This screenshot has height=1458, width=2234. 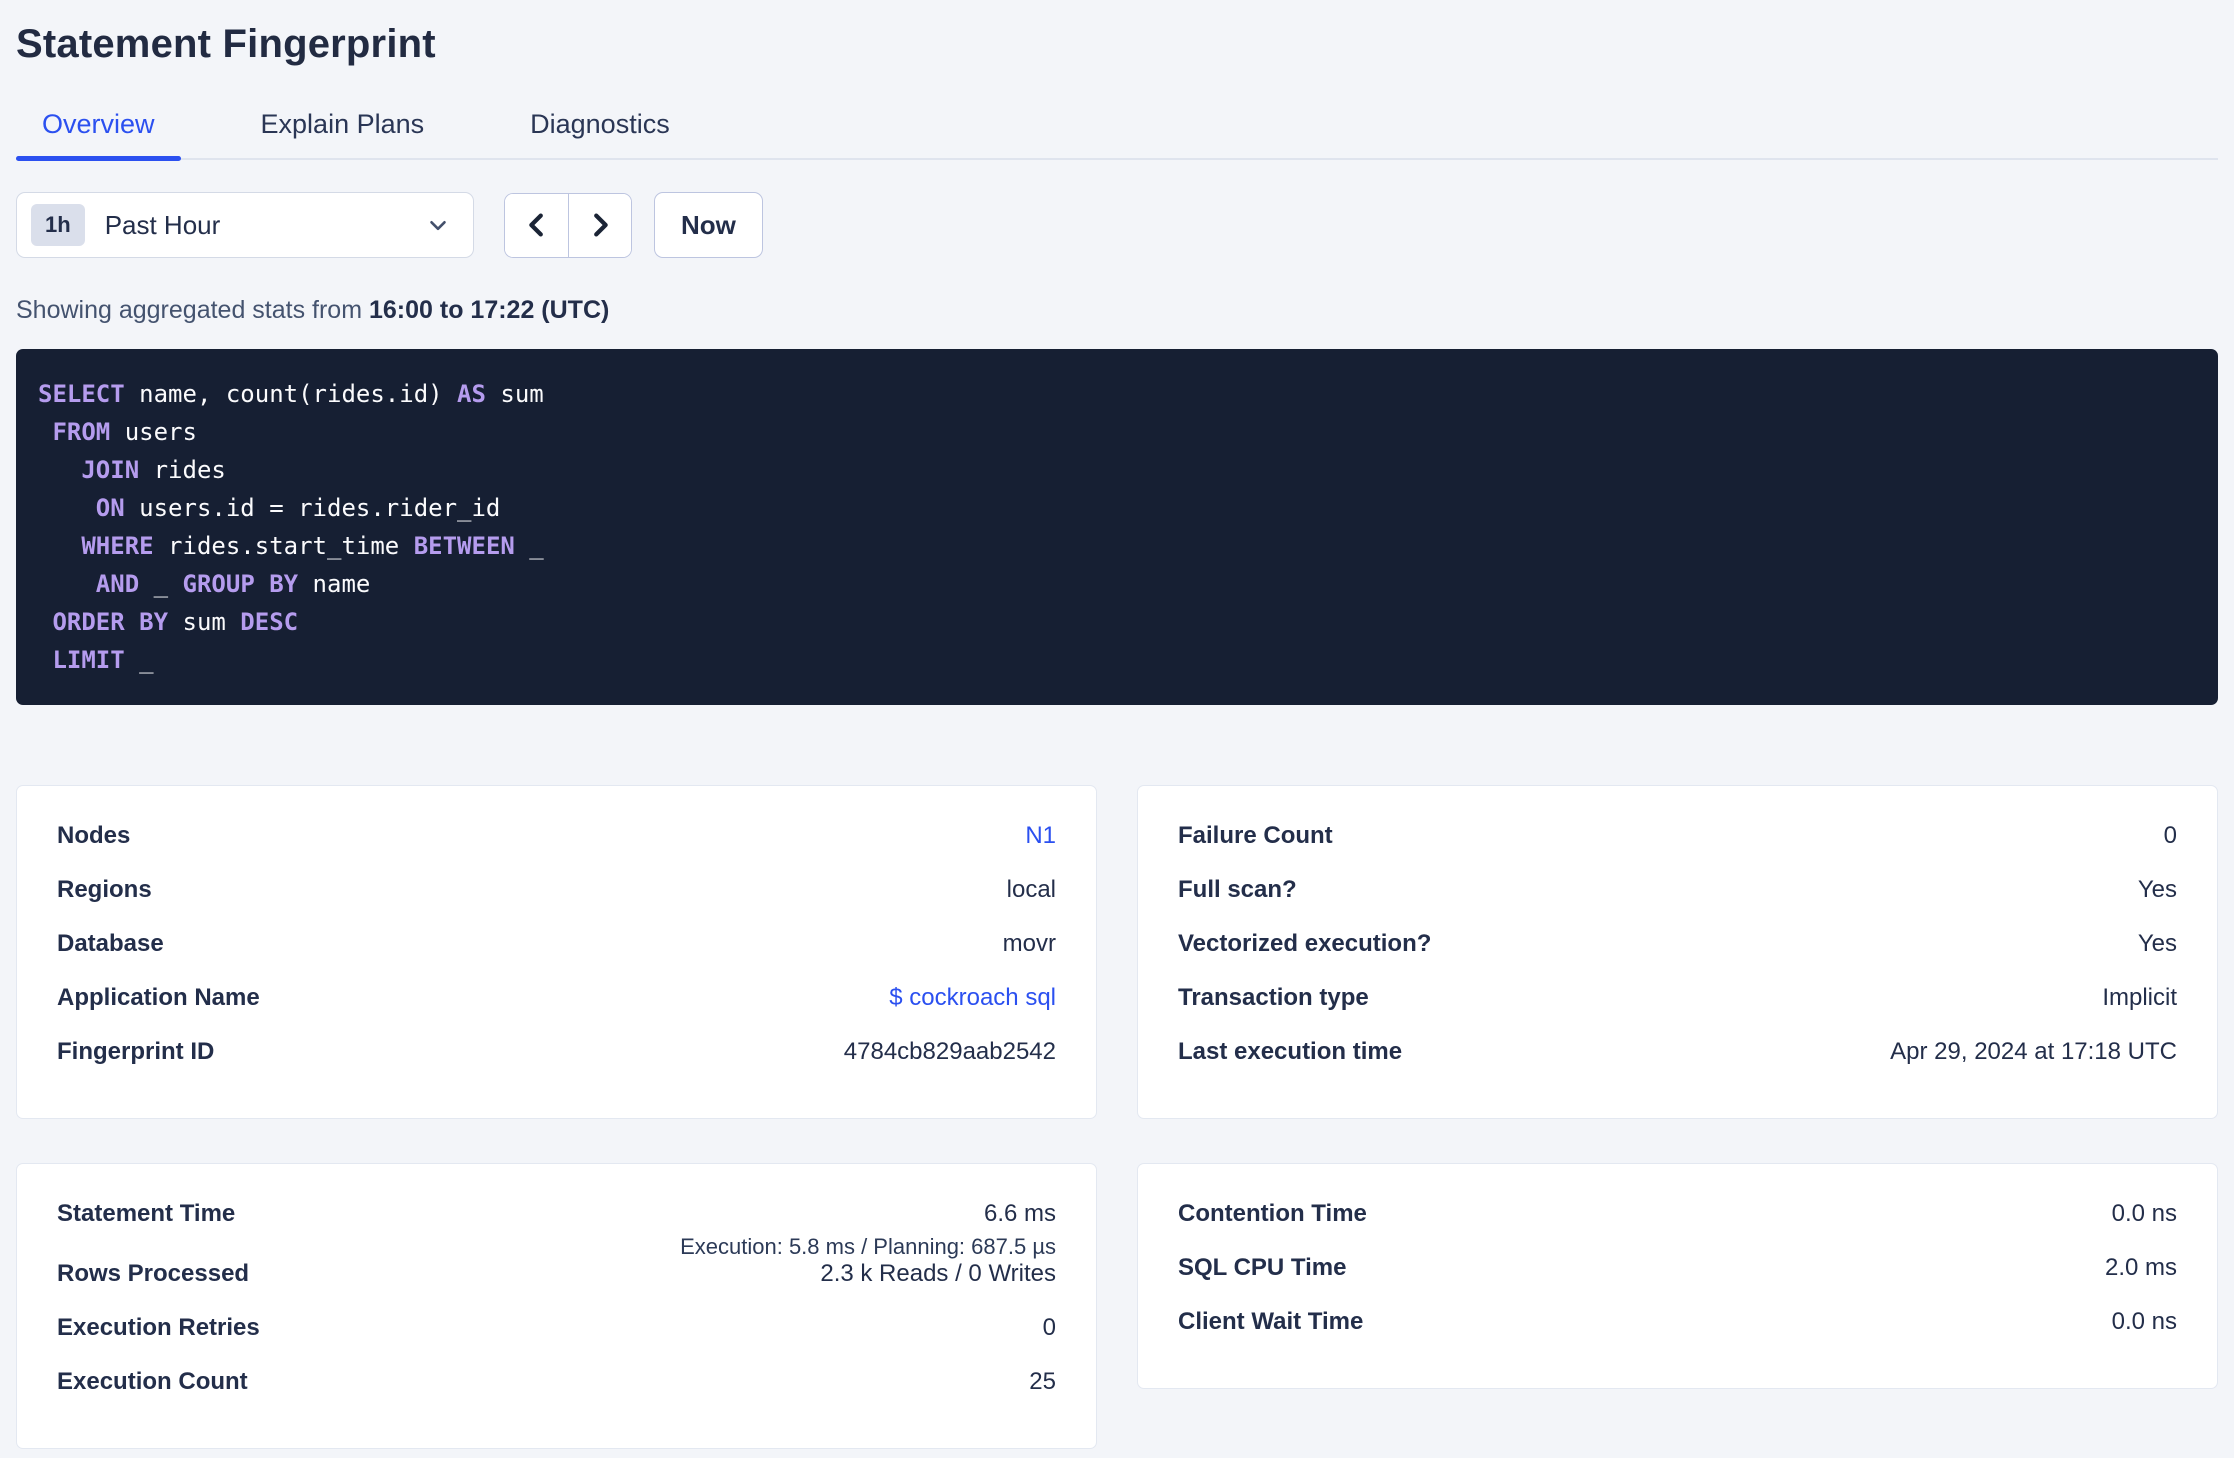 I want to click on stat-value: movr, so click(x=1029, y=944).